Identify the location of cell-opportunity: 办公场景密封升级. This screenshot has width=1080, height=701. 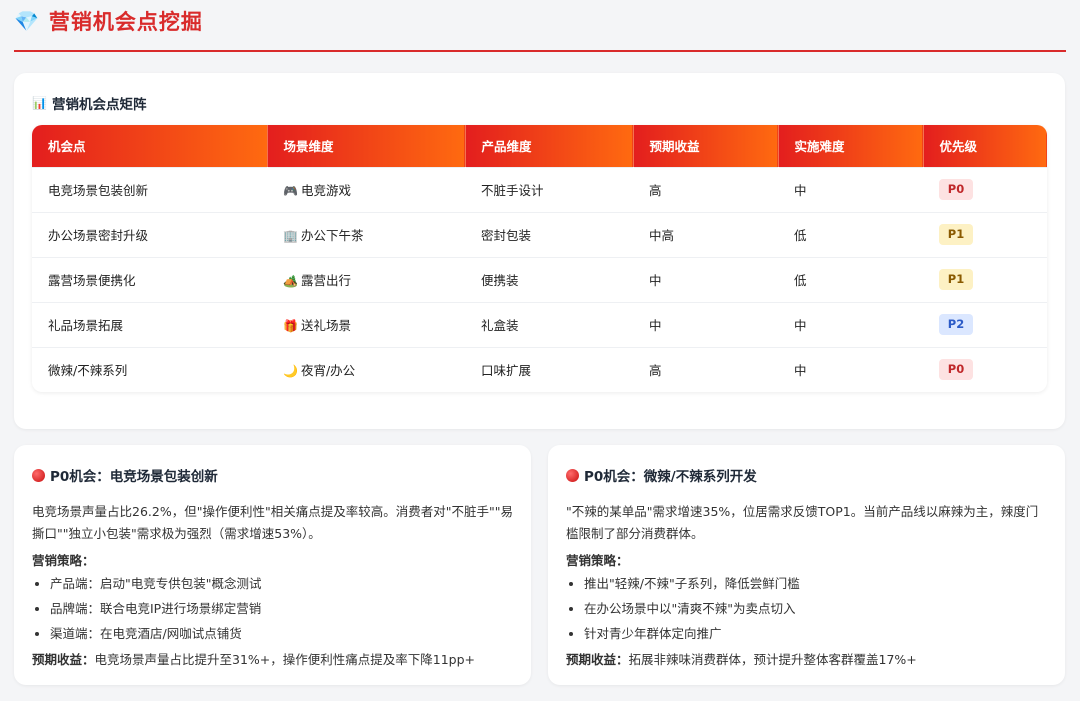
(98, 235).